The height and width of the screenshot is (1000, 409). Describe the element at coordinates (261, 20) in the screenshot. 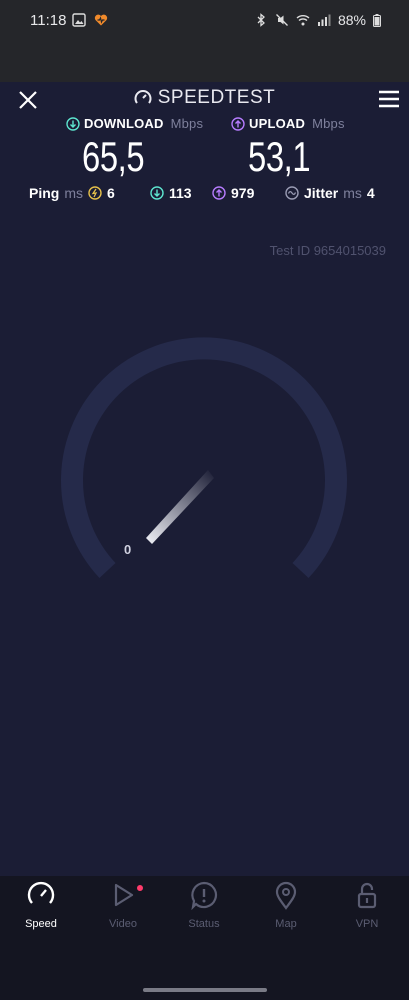

I see `bluetooth-icon` at that location.